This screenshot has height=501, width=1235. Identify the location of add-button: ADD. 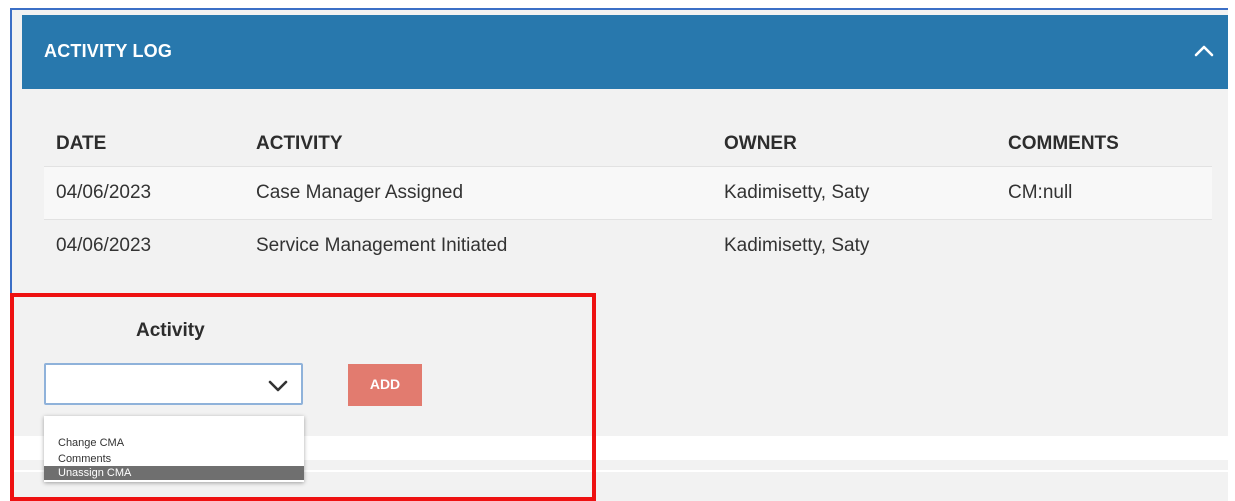
(385, 385).